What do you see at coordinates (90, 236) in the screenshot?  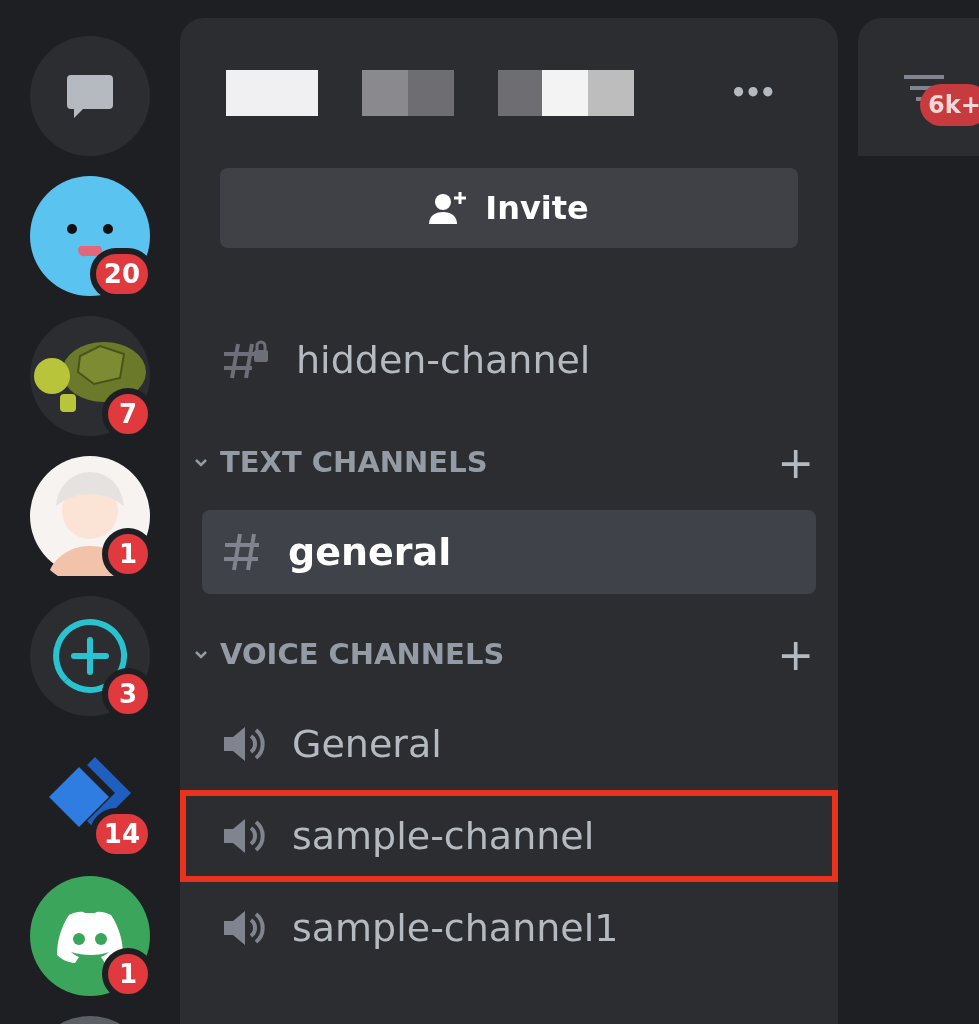 I see `server-icon: 20` at bounding box center [90, 236].